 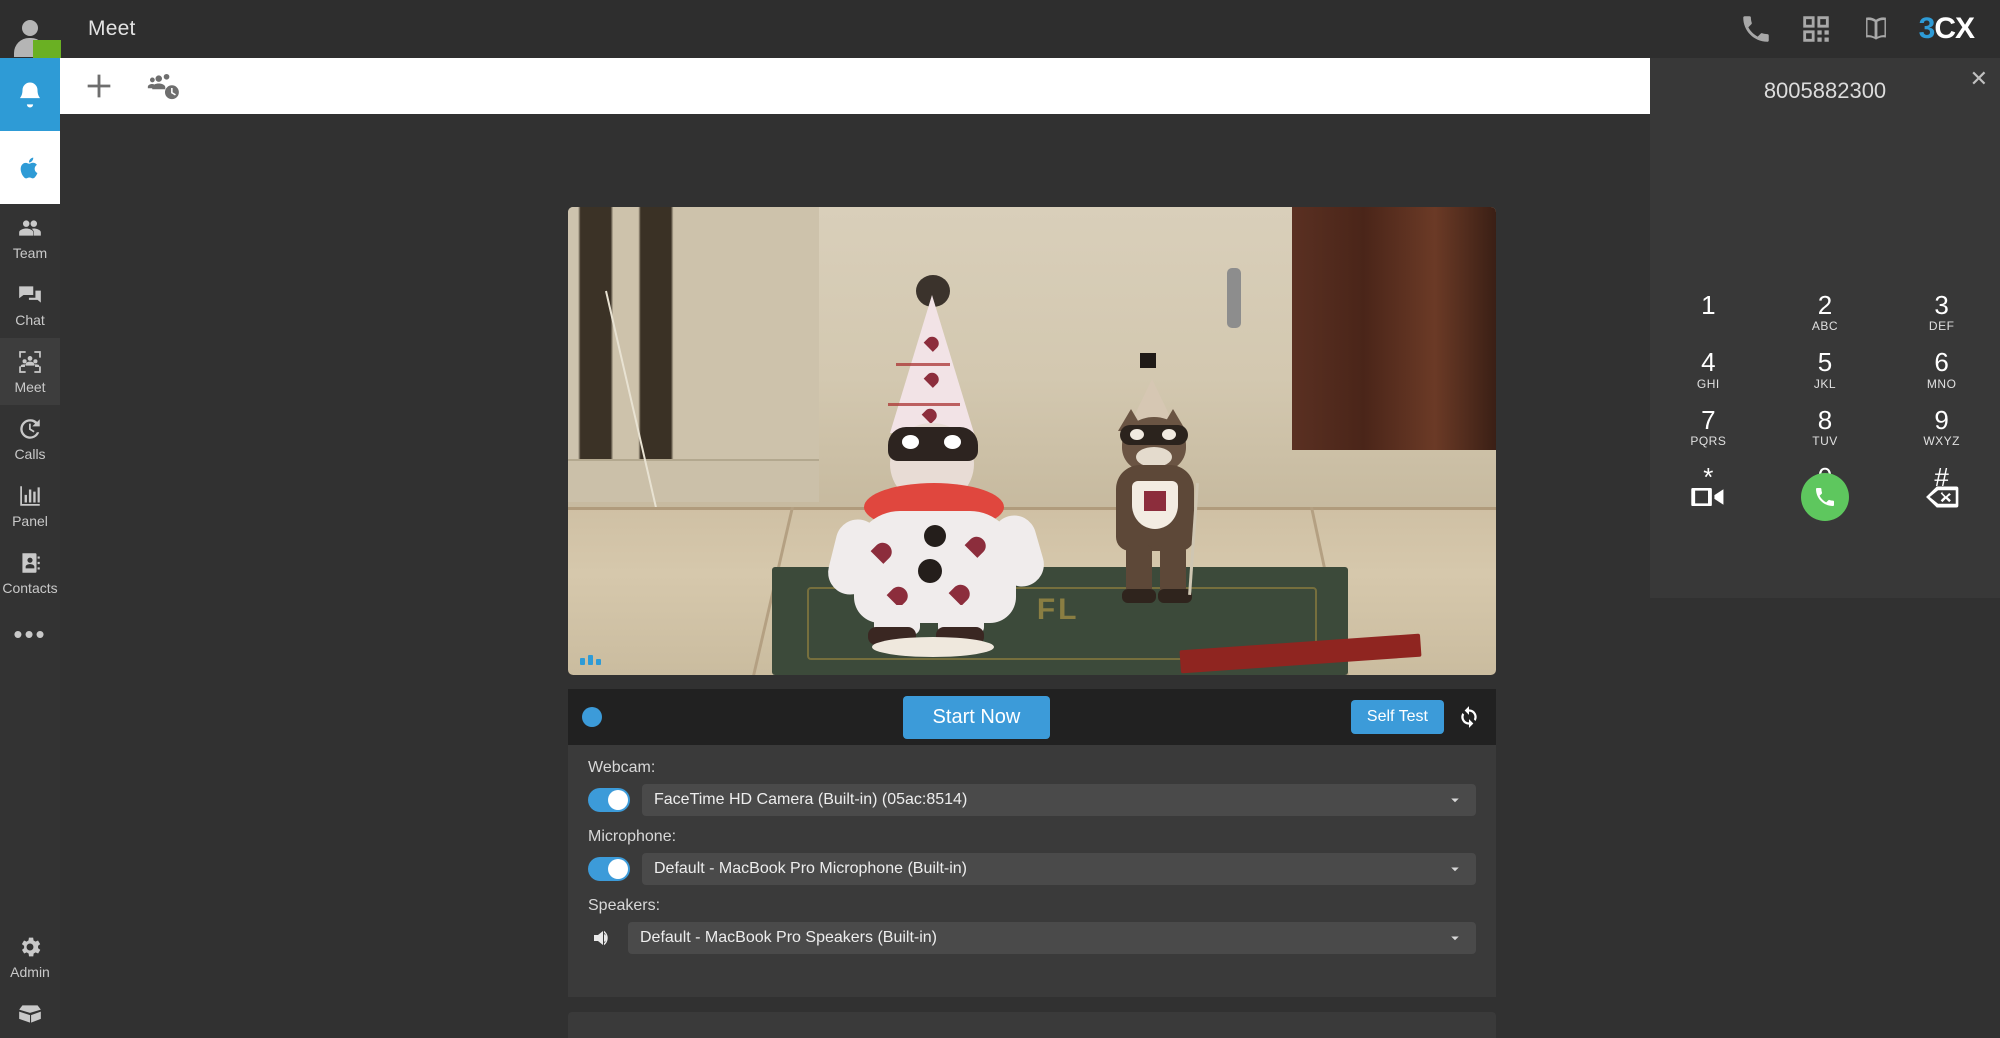 I want to click on chat-icon, so click(x=30, y=295).